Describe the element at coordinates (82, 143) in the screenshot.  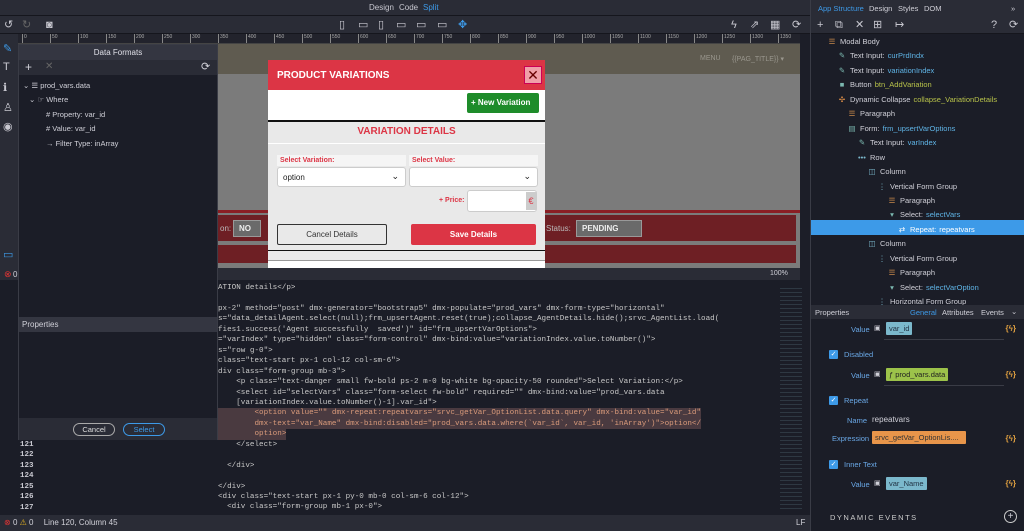
I see `tree-item: → Filter Type: inArray` at that location.